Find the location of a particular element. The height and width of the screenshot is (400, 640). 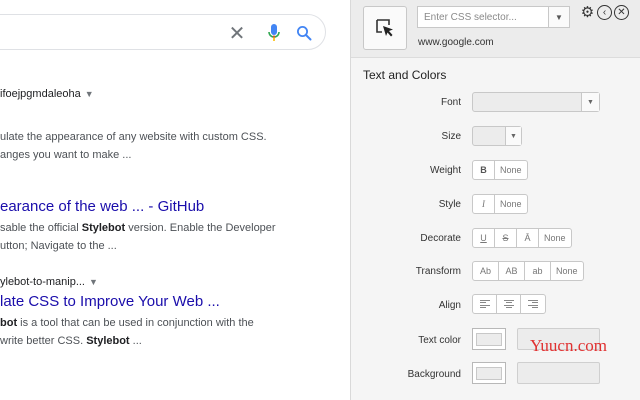

align-toggle-group is located at coordinates (509, 304).